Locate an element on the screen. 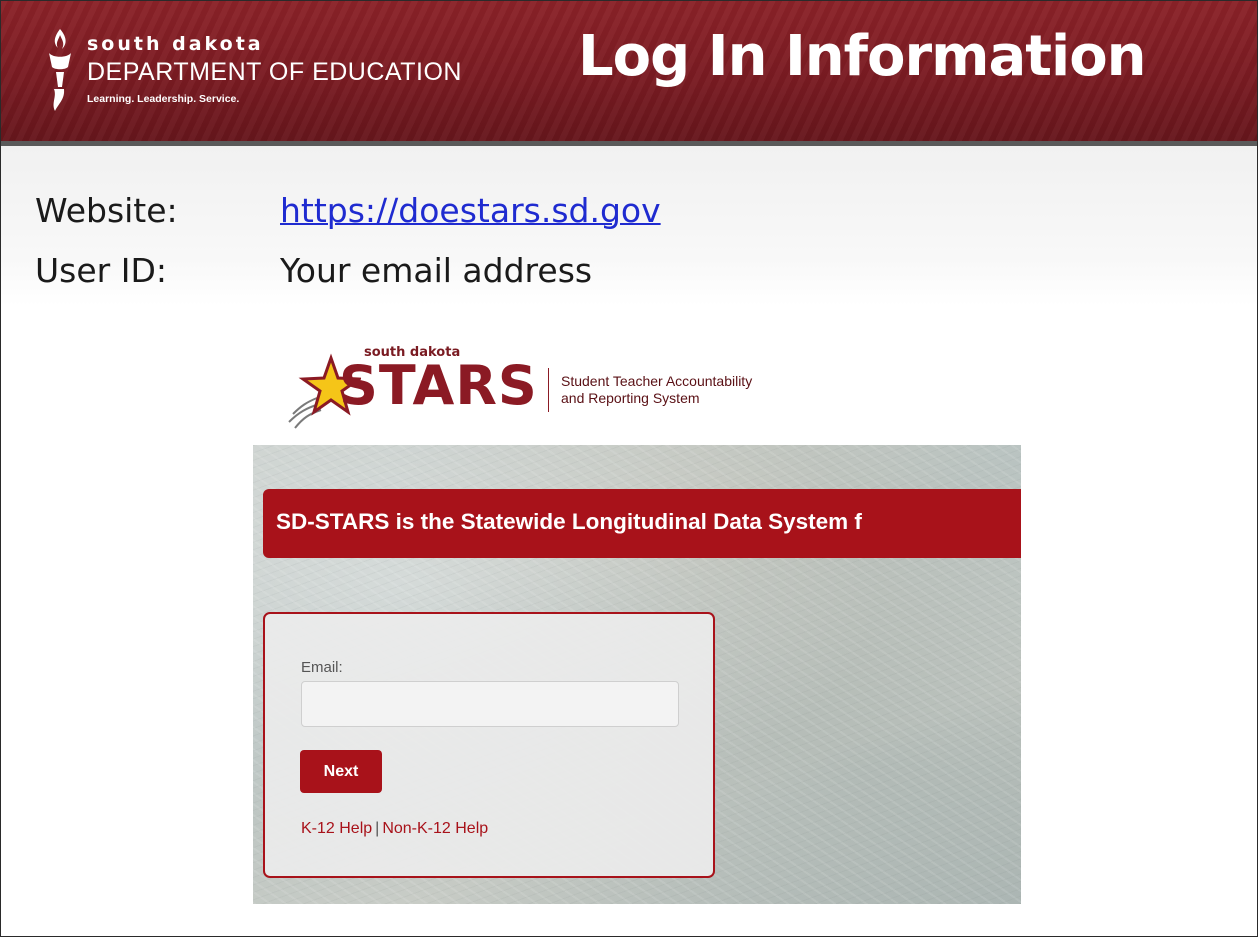  help-links: K-12 Help | Non-K-12 Help is located at coordinates (394, 829).